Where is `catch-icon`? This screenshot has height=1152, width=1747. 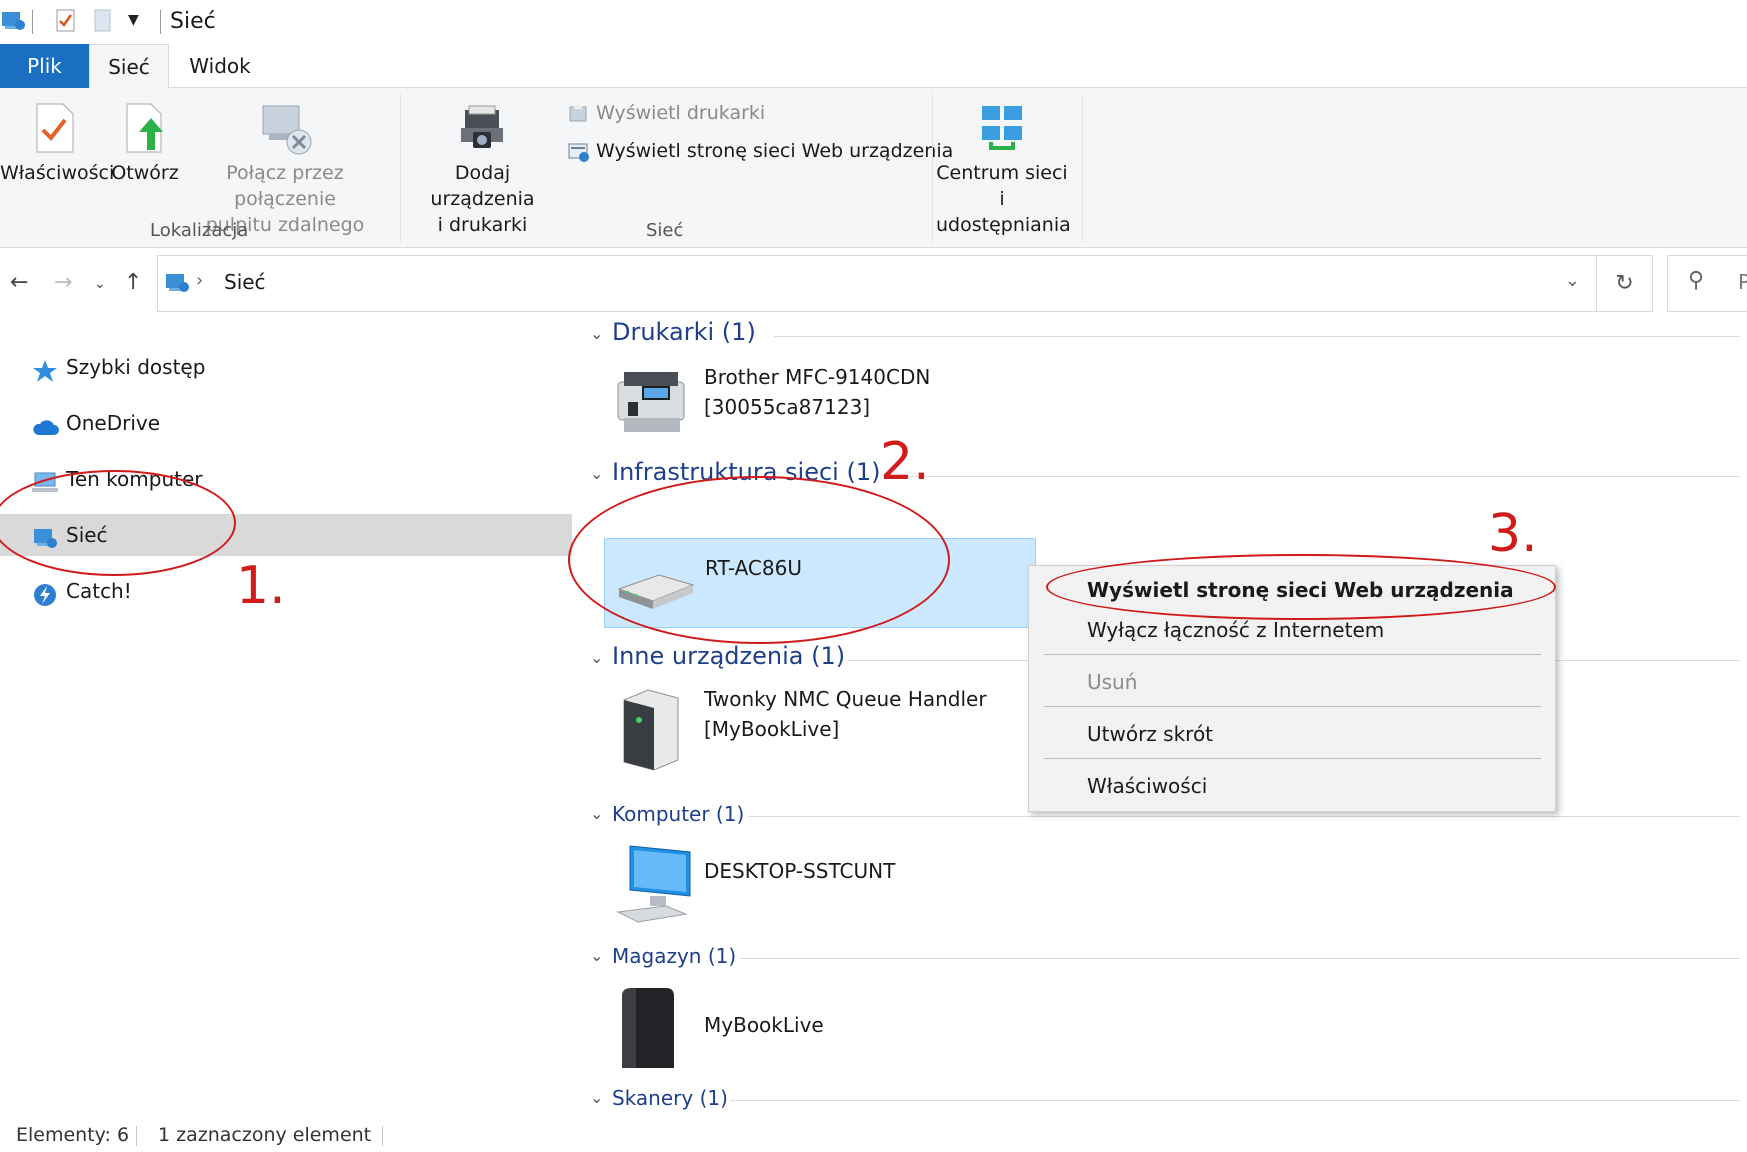
catch-icon is located at coordinates (45, 592).